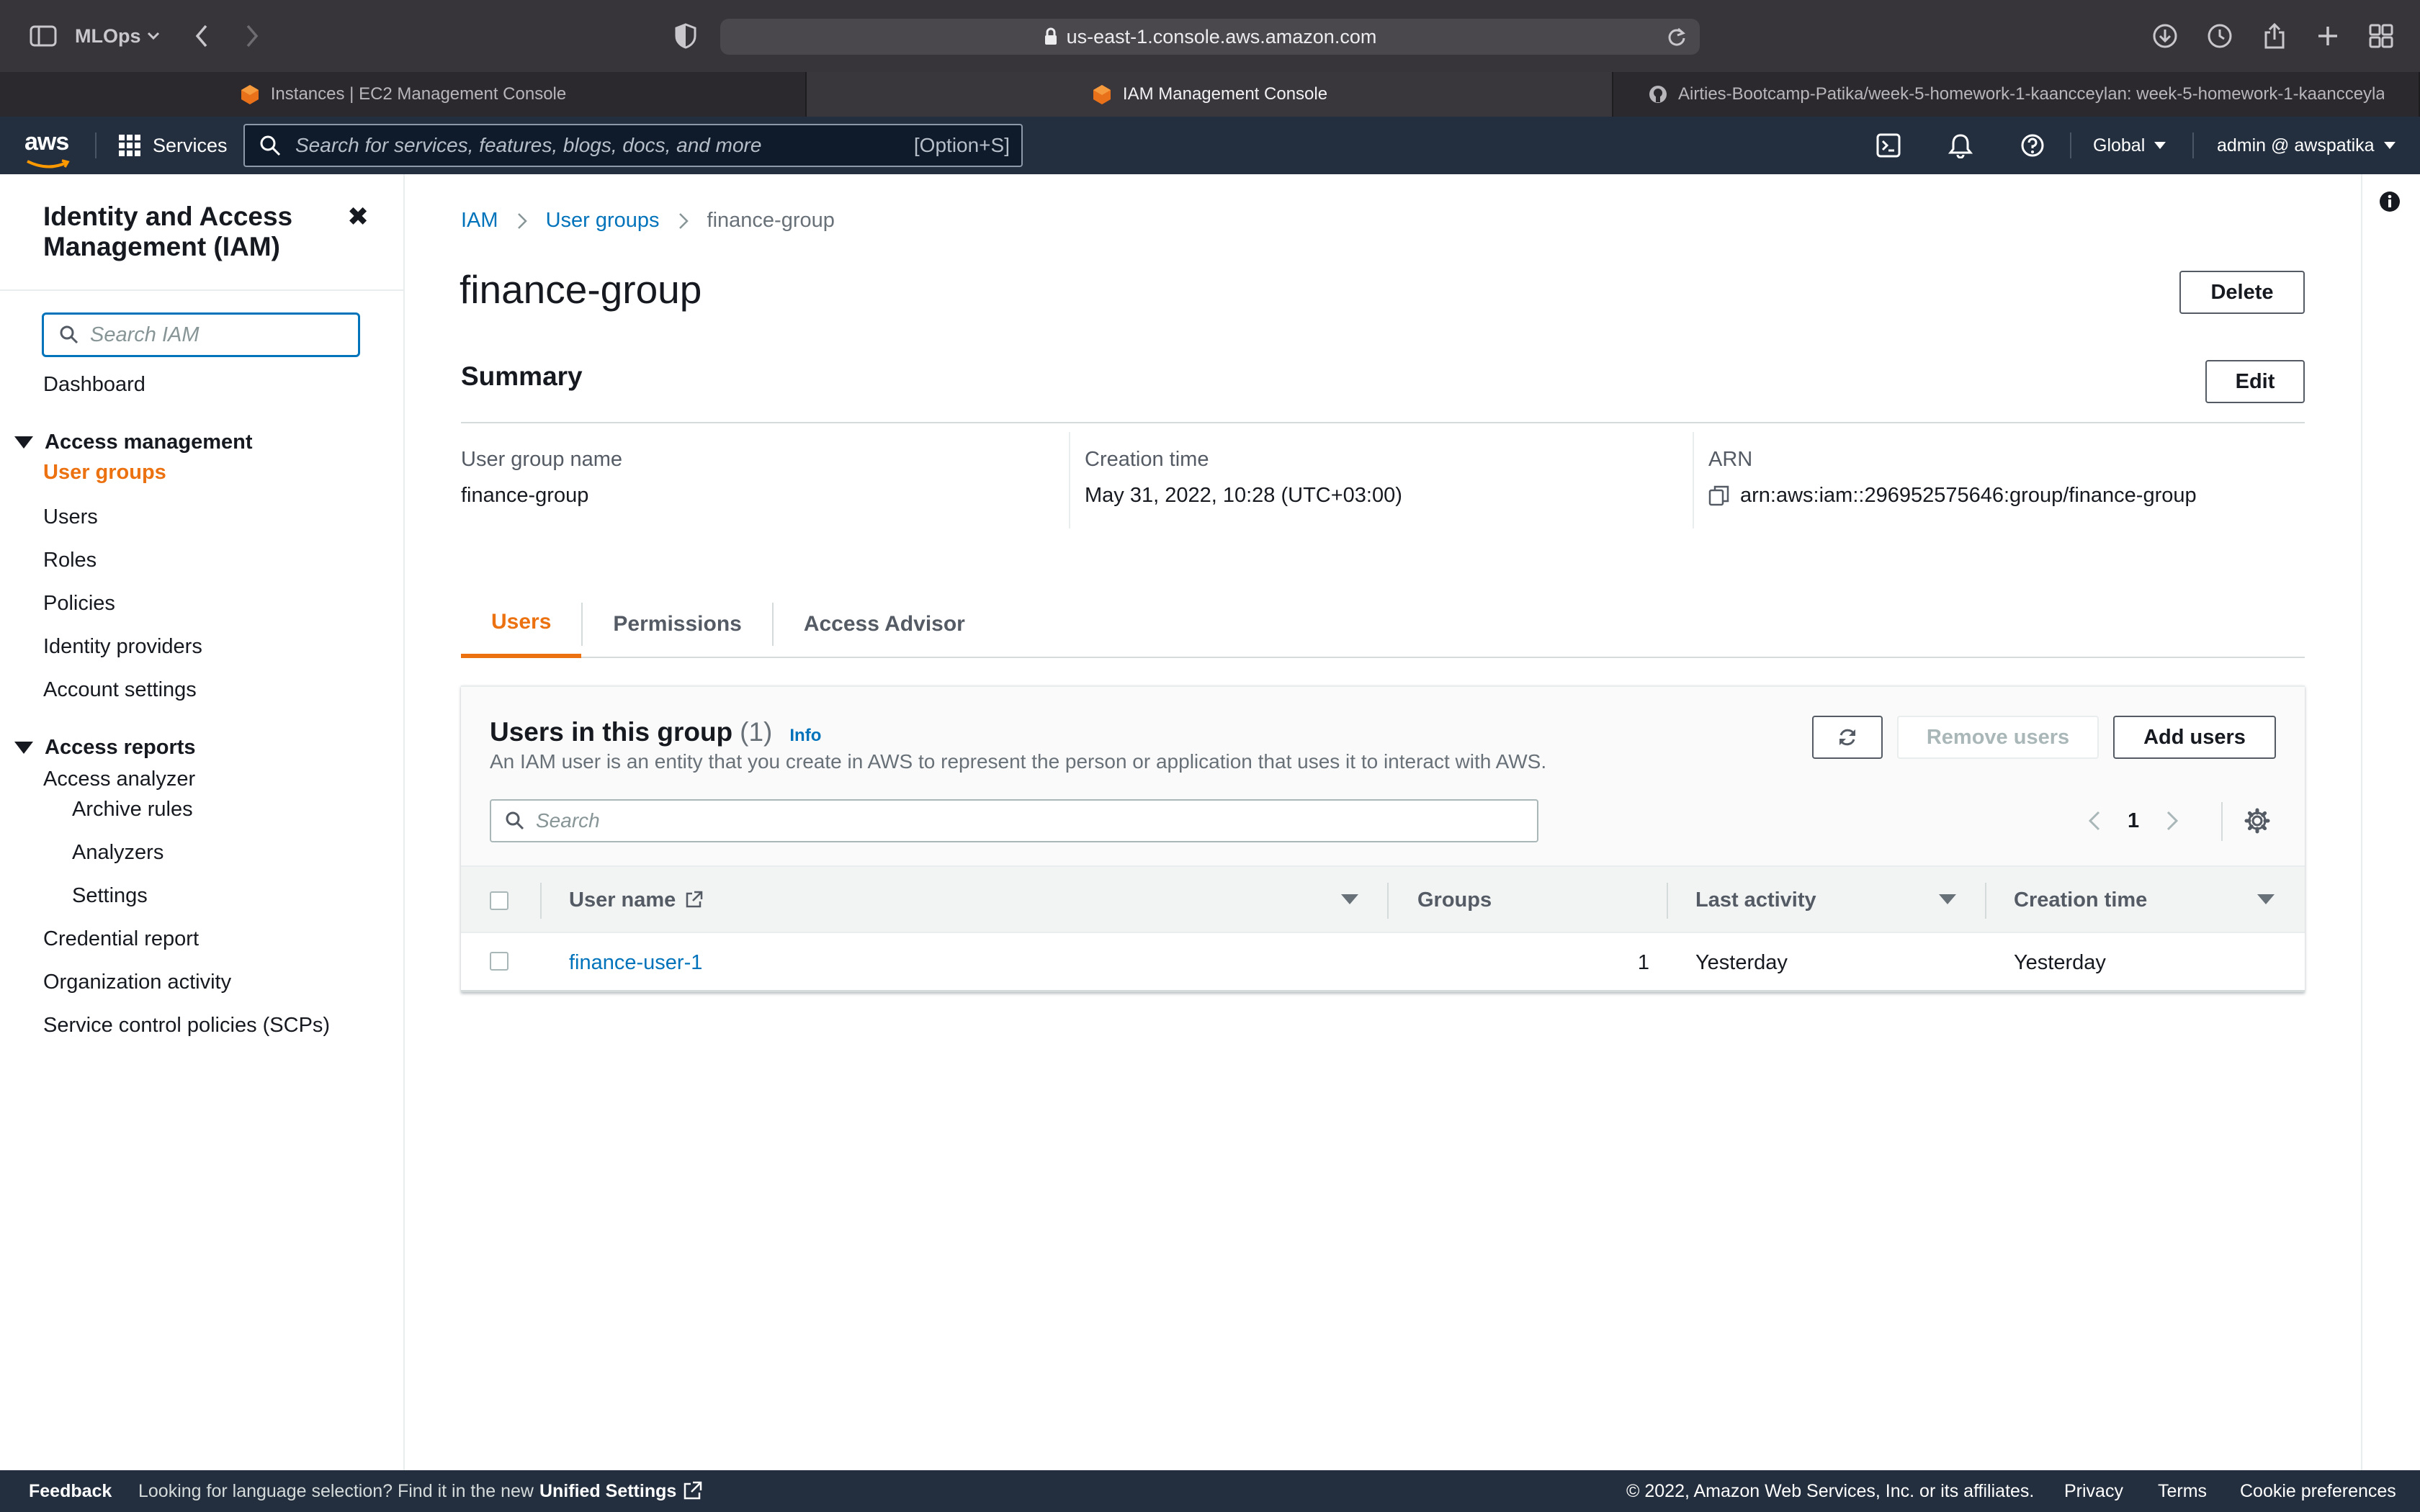  I want to click on sidebar-section-access-reports: Access reports, so click(105, 748).